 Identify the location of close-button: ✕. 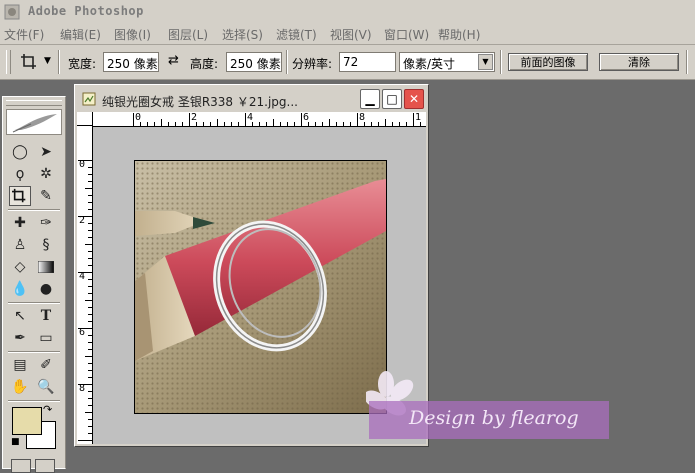
(414, 99).